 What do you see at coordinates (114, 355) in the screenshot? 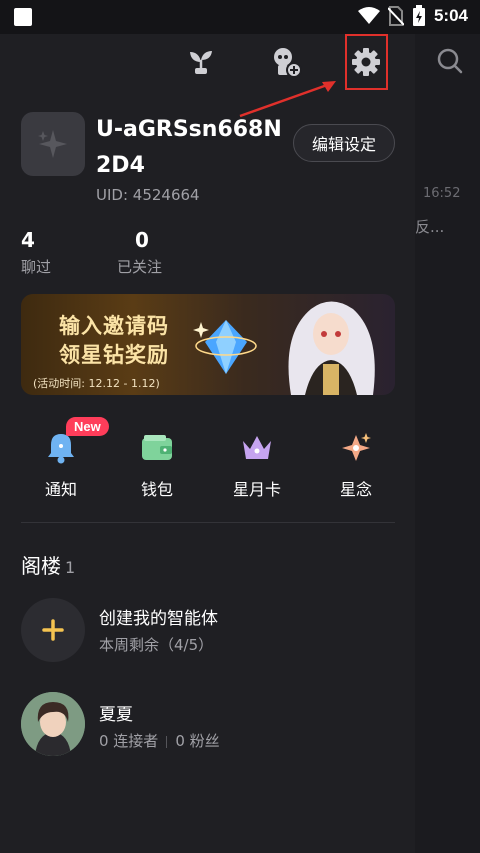
I see `banner-title-line2: 领星钻奖励` at bounding box center [114, 355].